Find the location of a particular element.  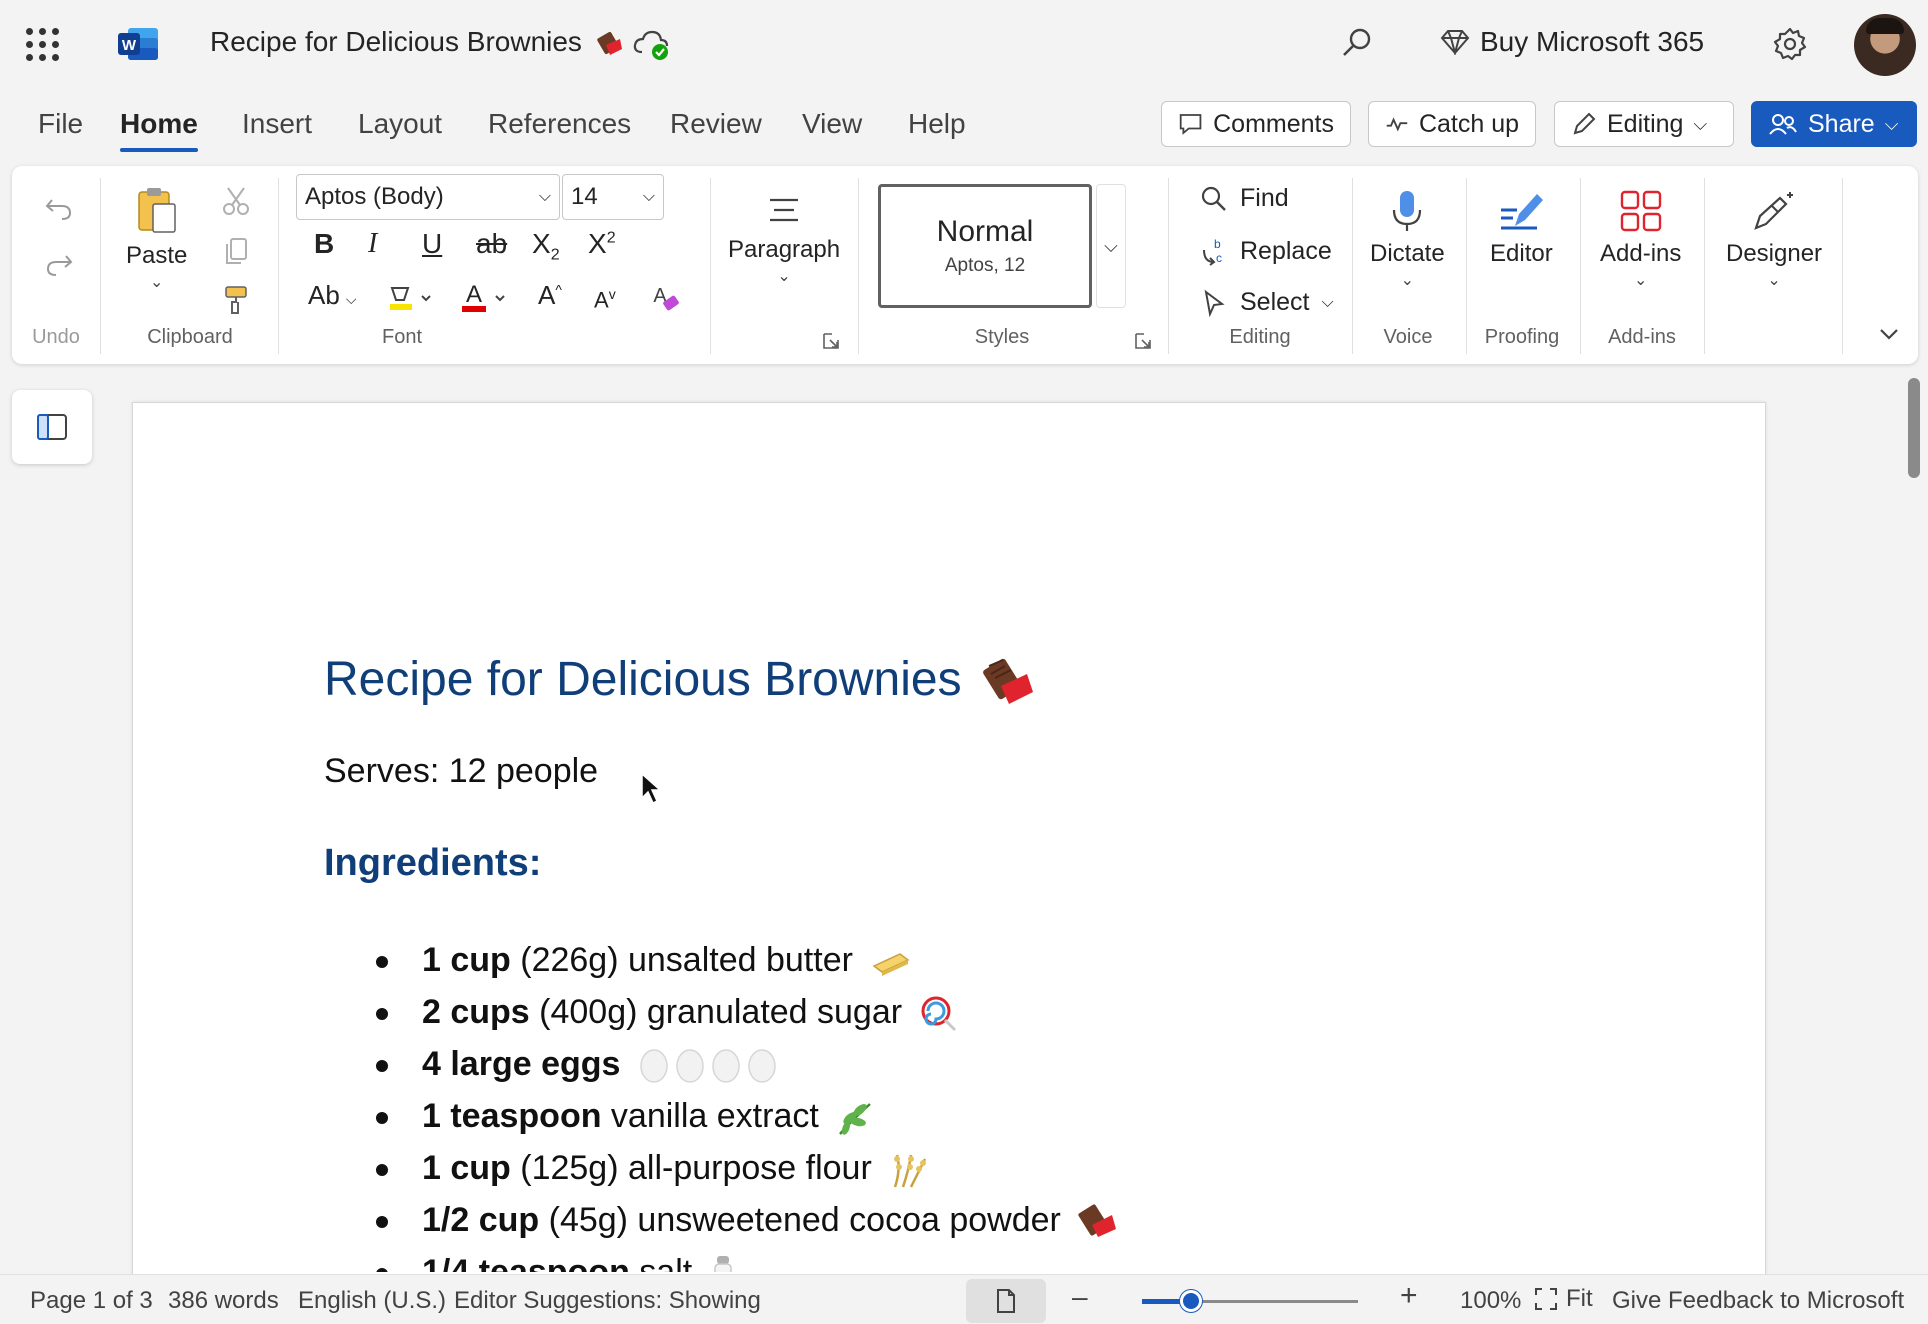

tab-review: Review is located at coordinates (716, 124).